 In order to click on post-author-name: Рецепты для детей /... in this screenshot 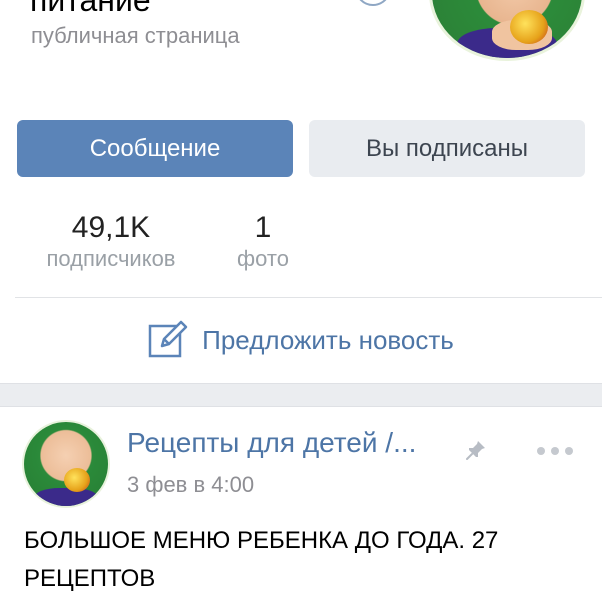, I will do `click(271, 443)`.